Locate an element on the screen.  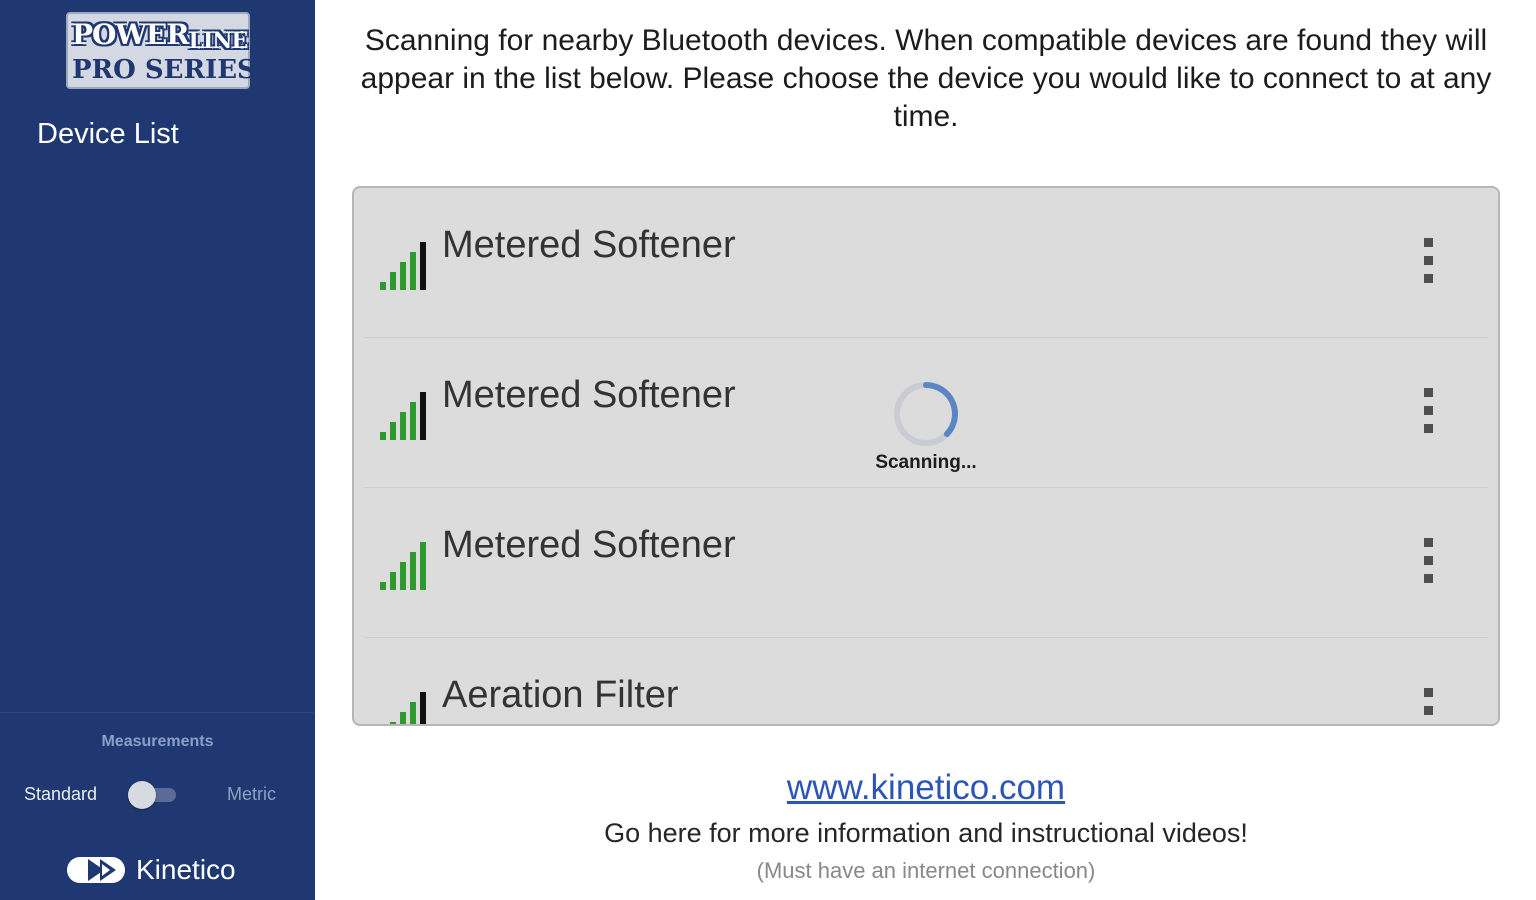
footer-note-text: (Must have an internet connection) is located at coordinates (926, 870).